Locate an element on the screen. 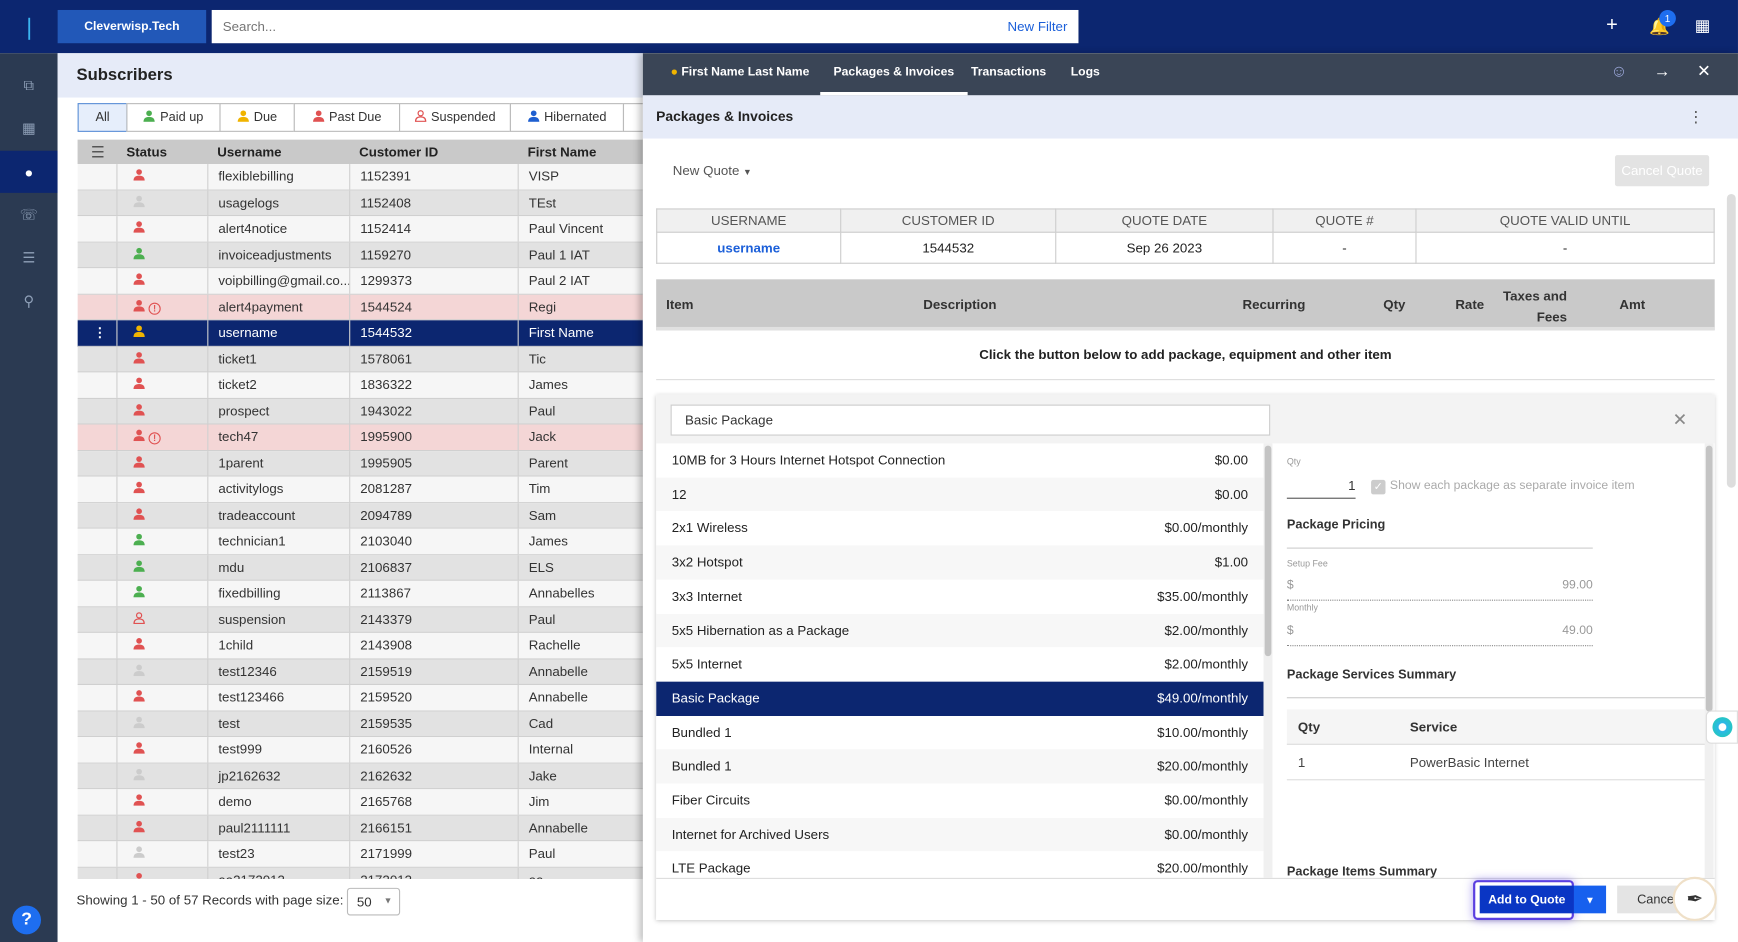  column-username: Username is located at coordinates (244, 152).